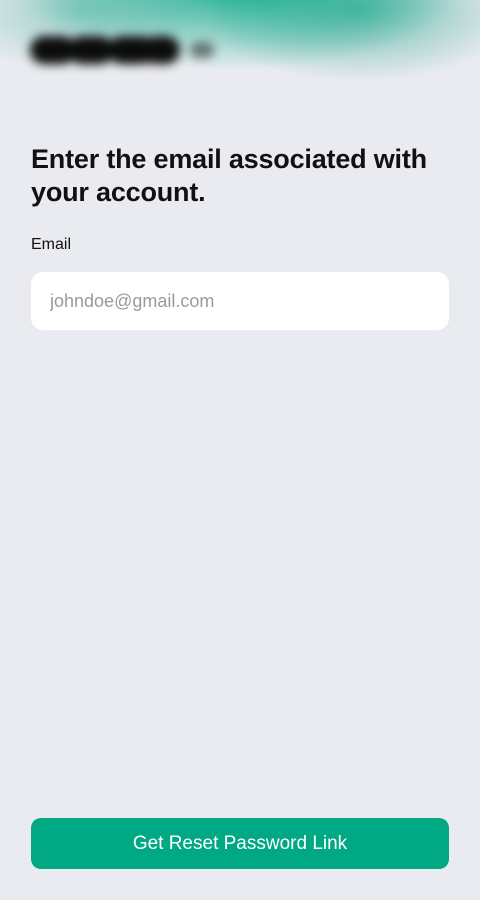  Describe the element at coordinates (240, 843) in the screenshot. I see `get-reset-link-button: Get Reset Password Link` at that location.